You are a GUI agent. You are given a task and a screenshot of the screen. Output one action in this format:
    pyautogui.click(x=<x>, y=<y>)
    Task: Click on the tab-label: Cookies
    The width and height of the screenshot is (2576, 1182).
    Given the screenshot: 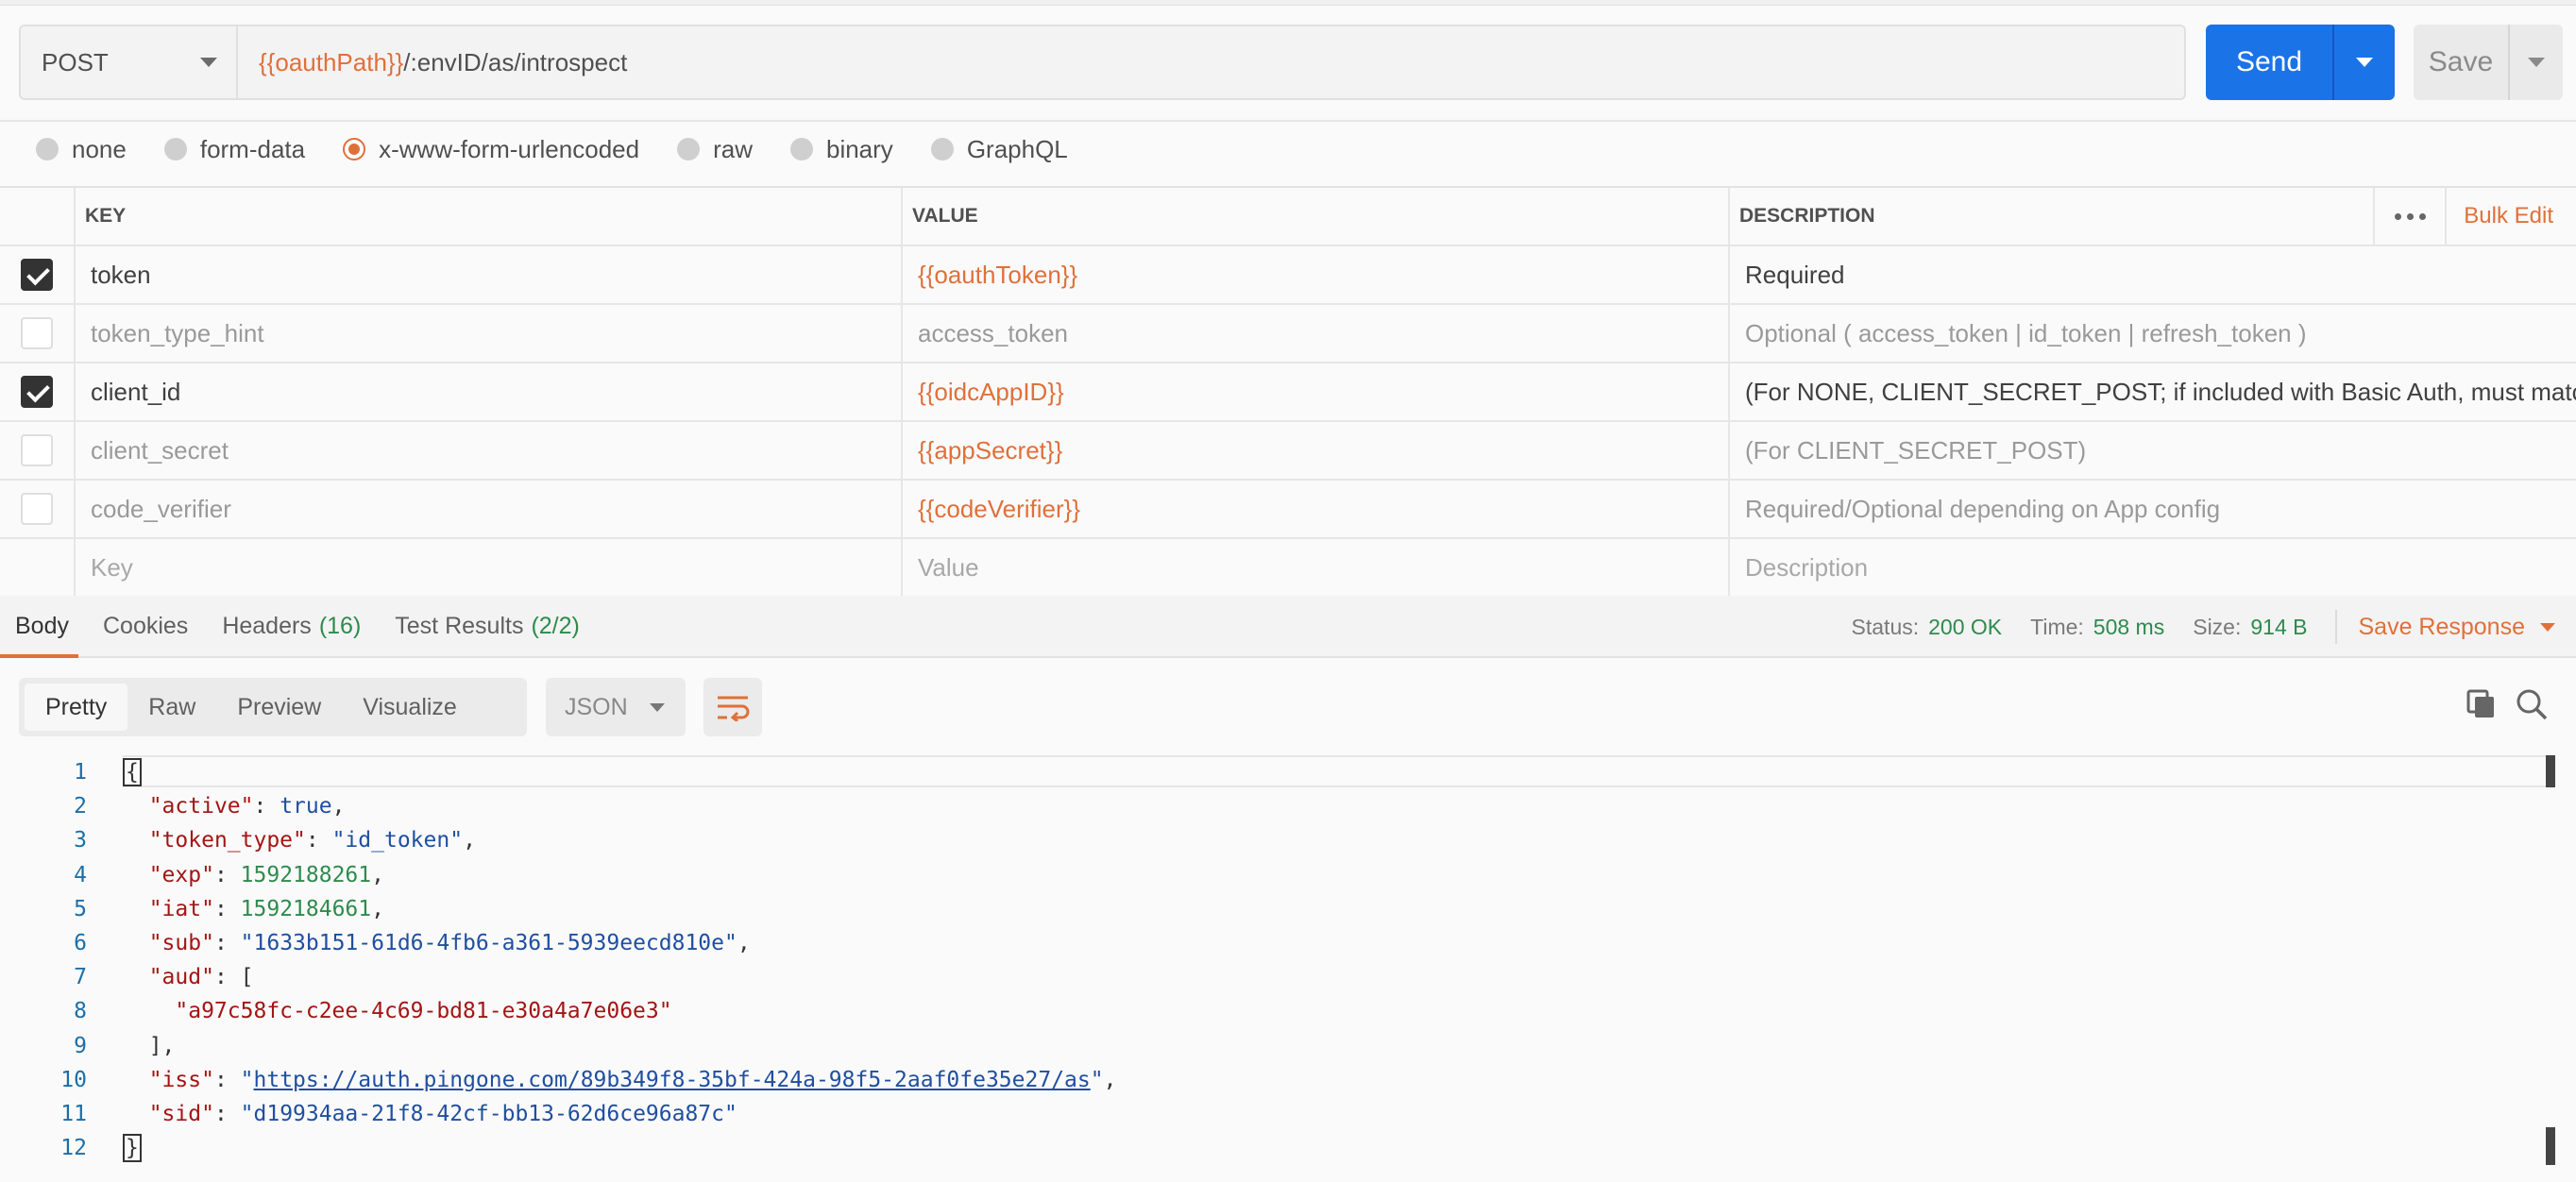 What is the action you would take?
    pyautogui.click(x=145, y=625)
    